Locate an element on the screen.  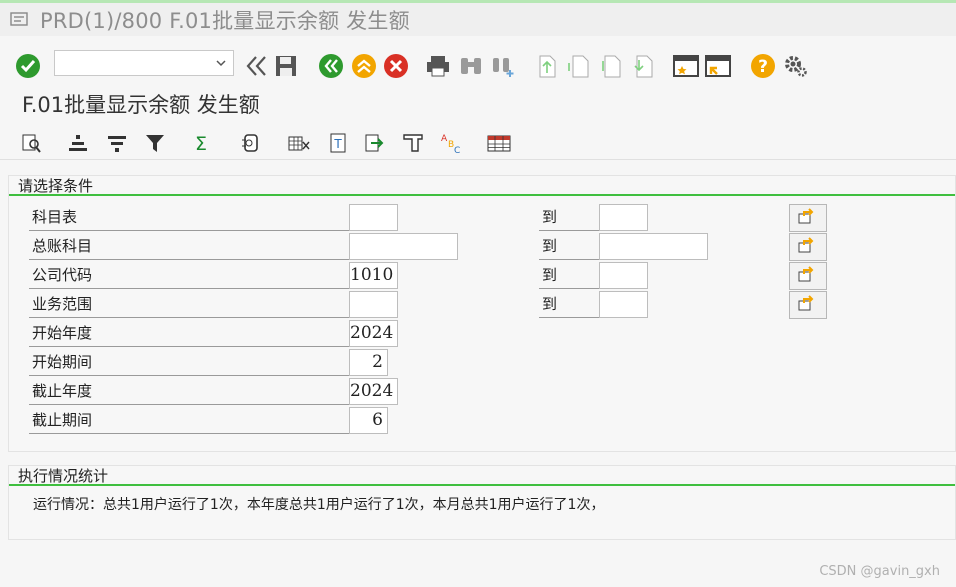
field-label: 开始期间 is located at coordinates (189, 362).